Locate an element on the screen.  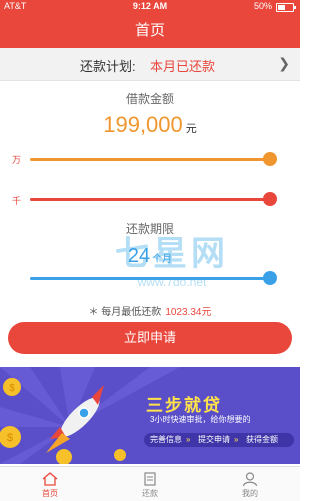
battery-icon is located at coordinates (286, 7).